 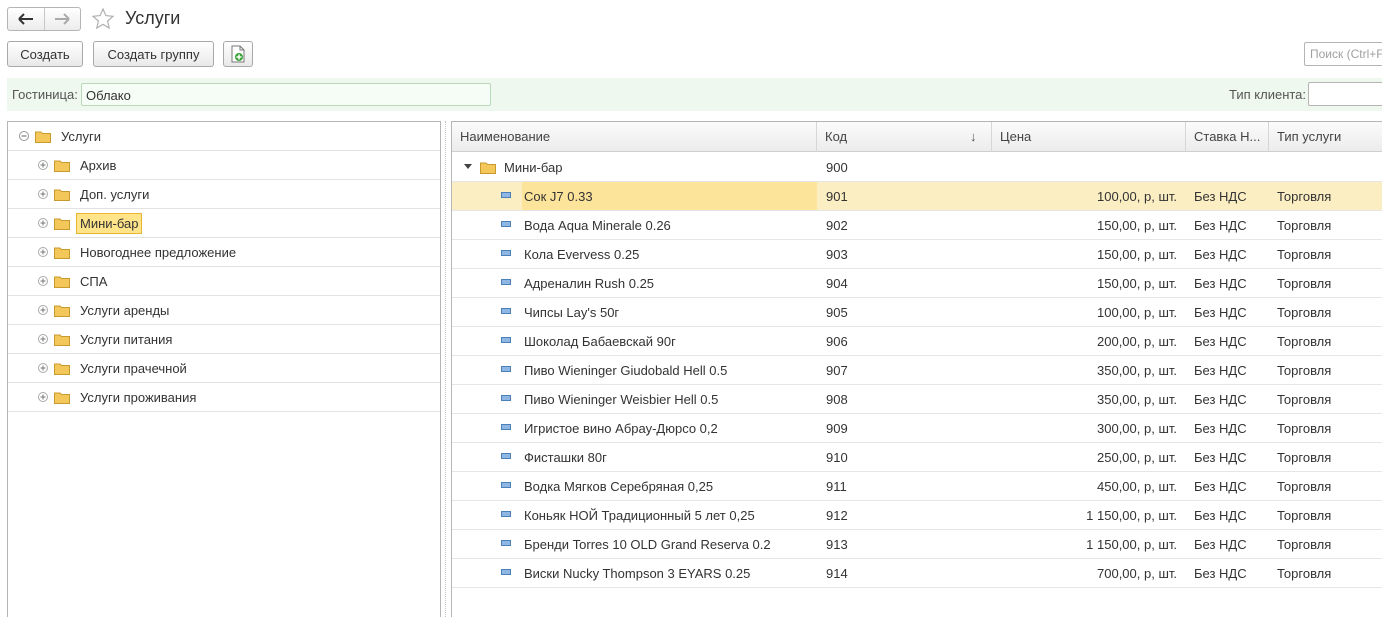 I want to click on cell-code: 913, so click(x=837, y=544).